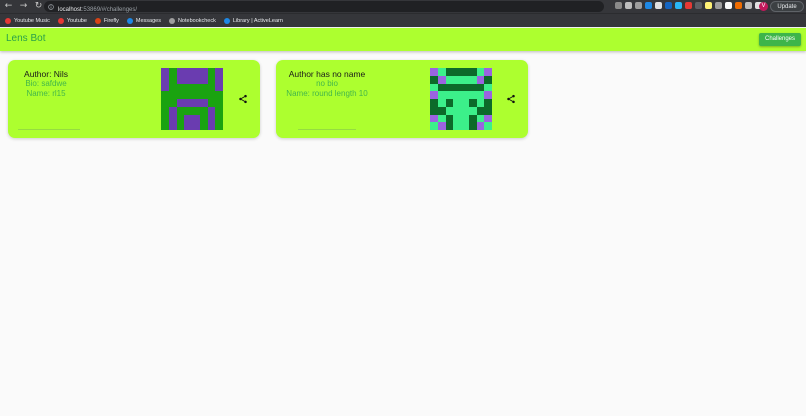 Image resolution: width=806 pixels, height=416 pixels. I want to click on bookmark-youtube-music: Youtube Music, so click(27, 20).